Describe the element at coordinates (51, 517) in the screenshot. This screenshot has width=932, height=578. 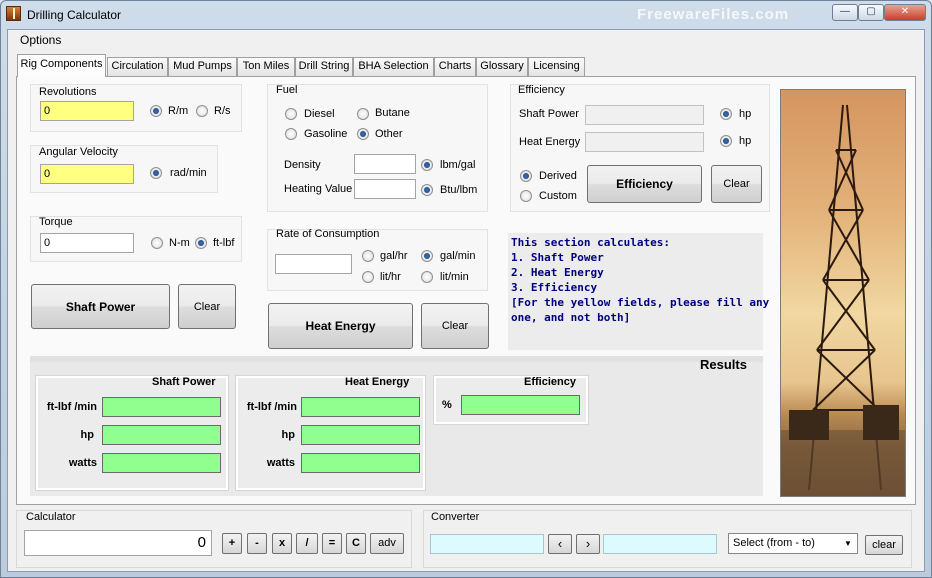
I see `calculator-label: Calculator` at that location.